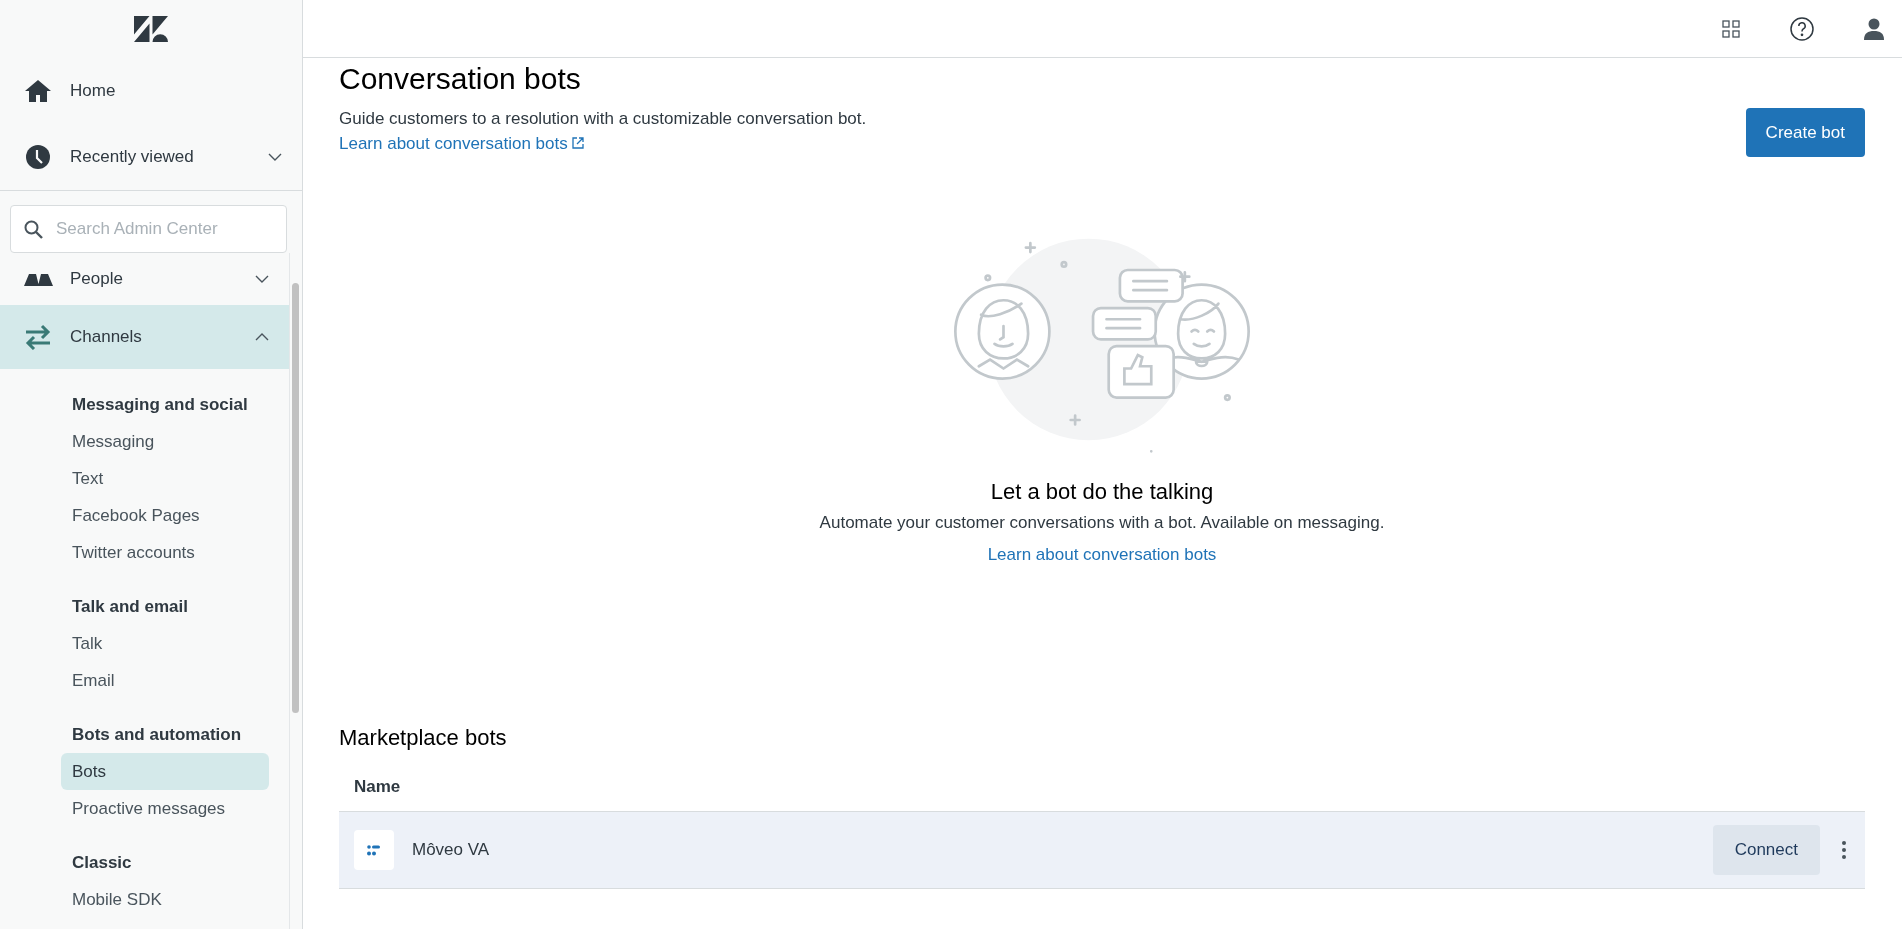 The width and height of the screenshot is (1902, 929). What do you see at coordinates (165, 771) in the screenshot?
I see `nav-link: Bots` at bounding box center [165, 771].